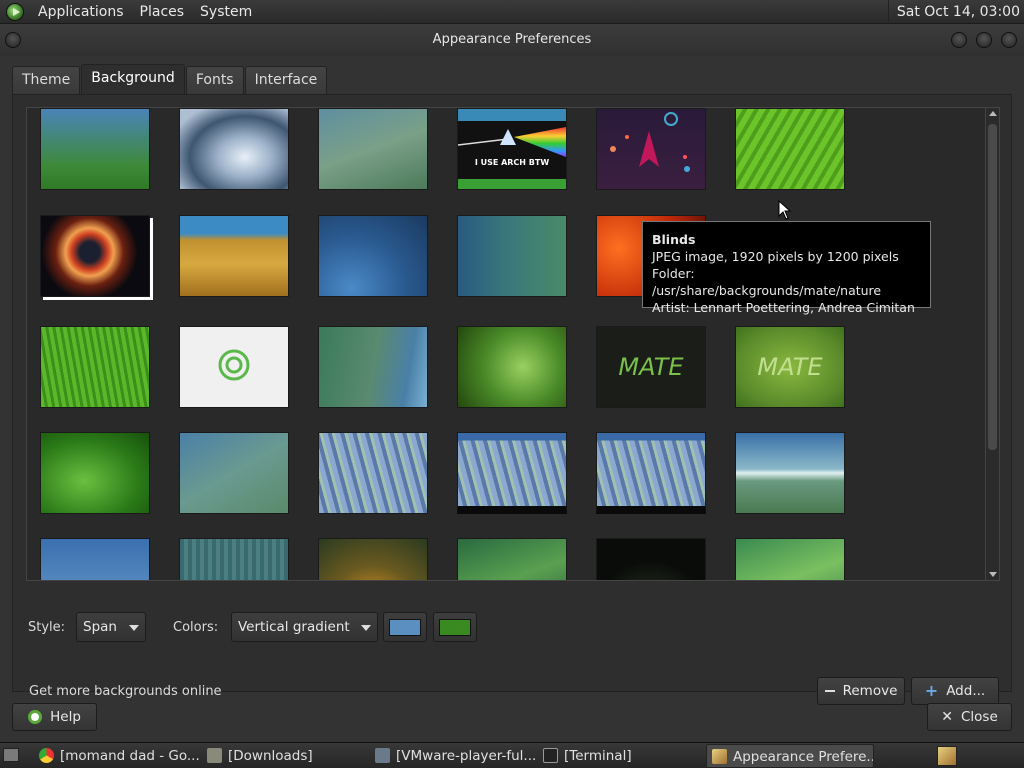 This screenshot has width=1024, height=768. What do you see at coordinates (214, 755) in the screenshot?
I see `folder-icon` at bounding box center [214, 755].